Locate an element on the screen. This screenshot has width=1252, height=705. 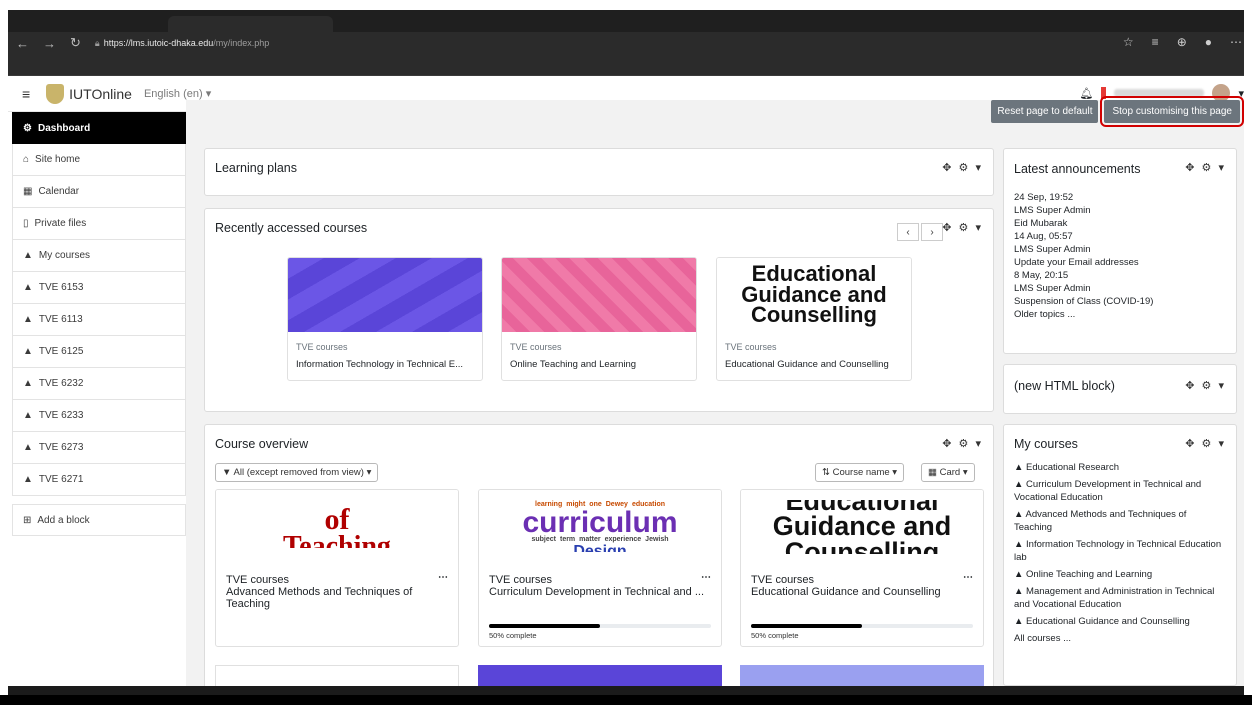
sidebar-item-tve-6233: ▲ TVE 6233 is located at coordinates (99, 416).